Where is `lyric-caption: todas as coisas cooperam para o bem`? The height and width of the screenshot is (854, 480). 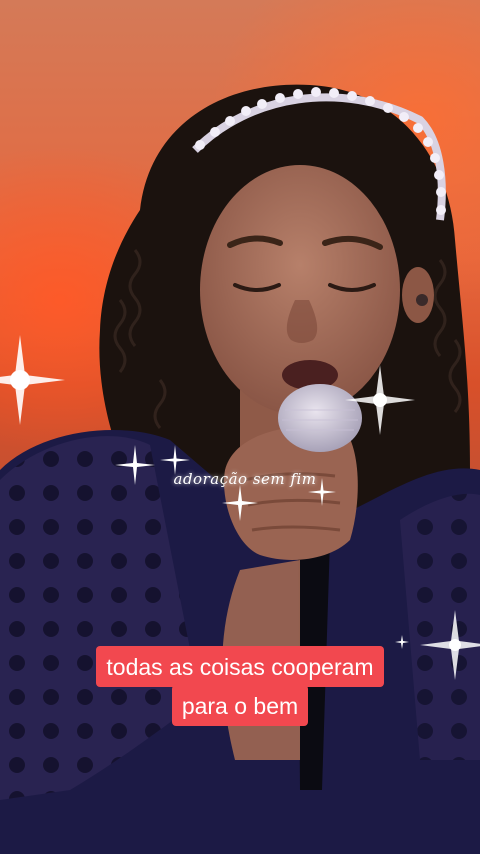
lyric-caption: todas as coisas cooperam para o bem is located at coordinates (240, 686).